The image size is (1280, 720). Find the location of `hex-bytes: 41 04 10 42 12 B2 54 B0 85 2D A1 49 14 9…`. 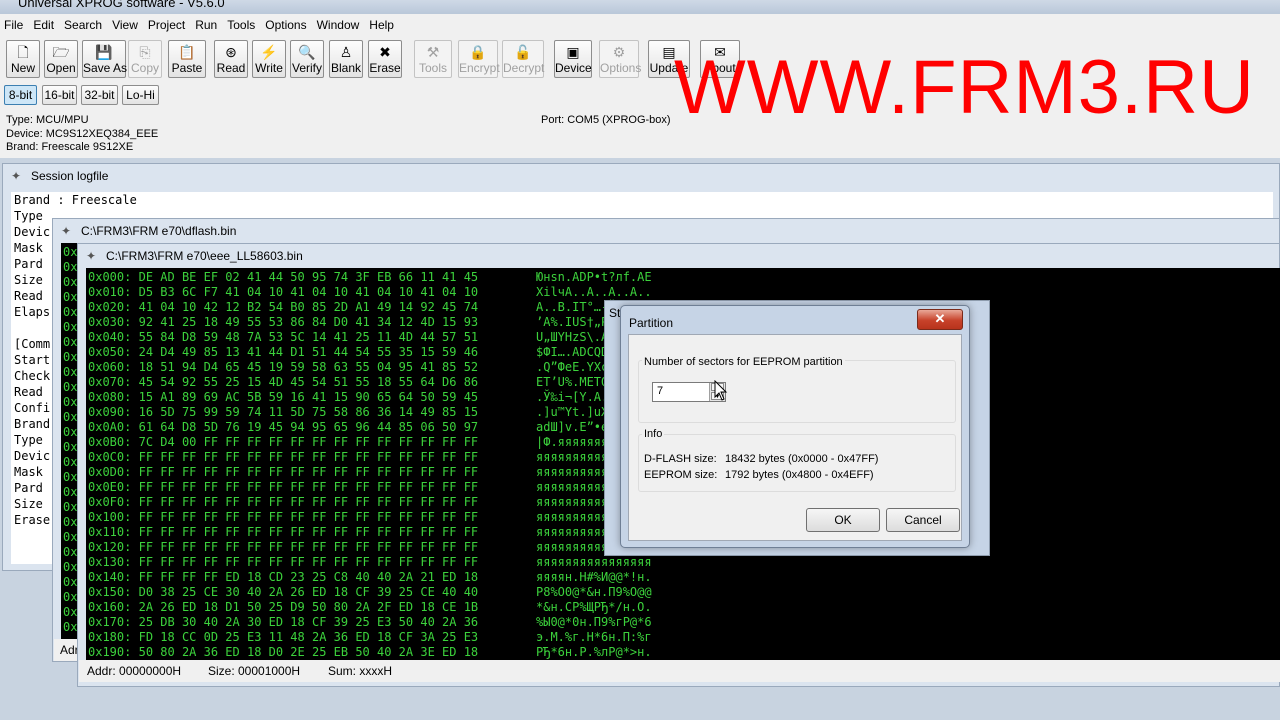

hex-bytes: 41 04 10 42 12 B2 54 B0 85 2D A1 49 14 9… is located at coordinates (309, 307).